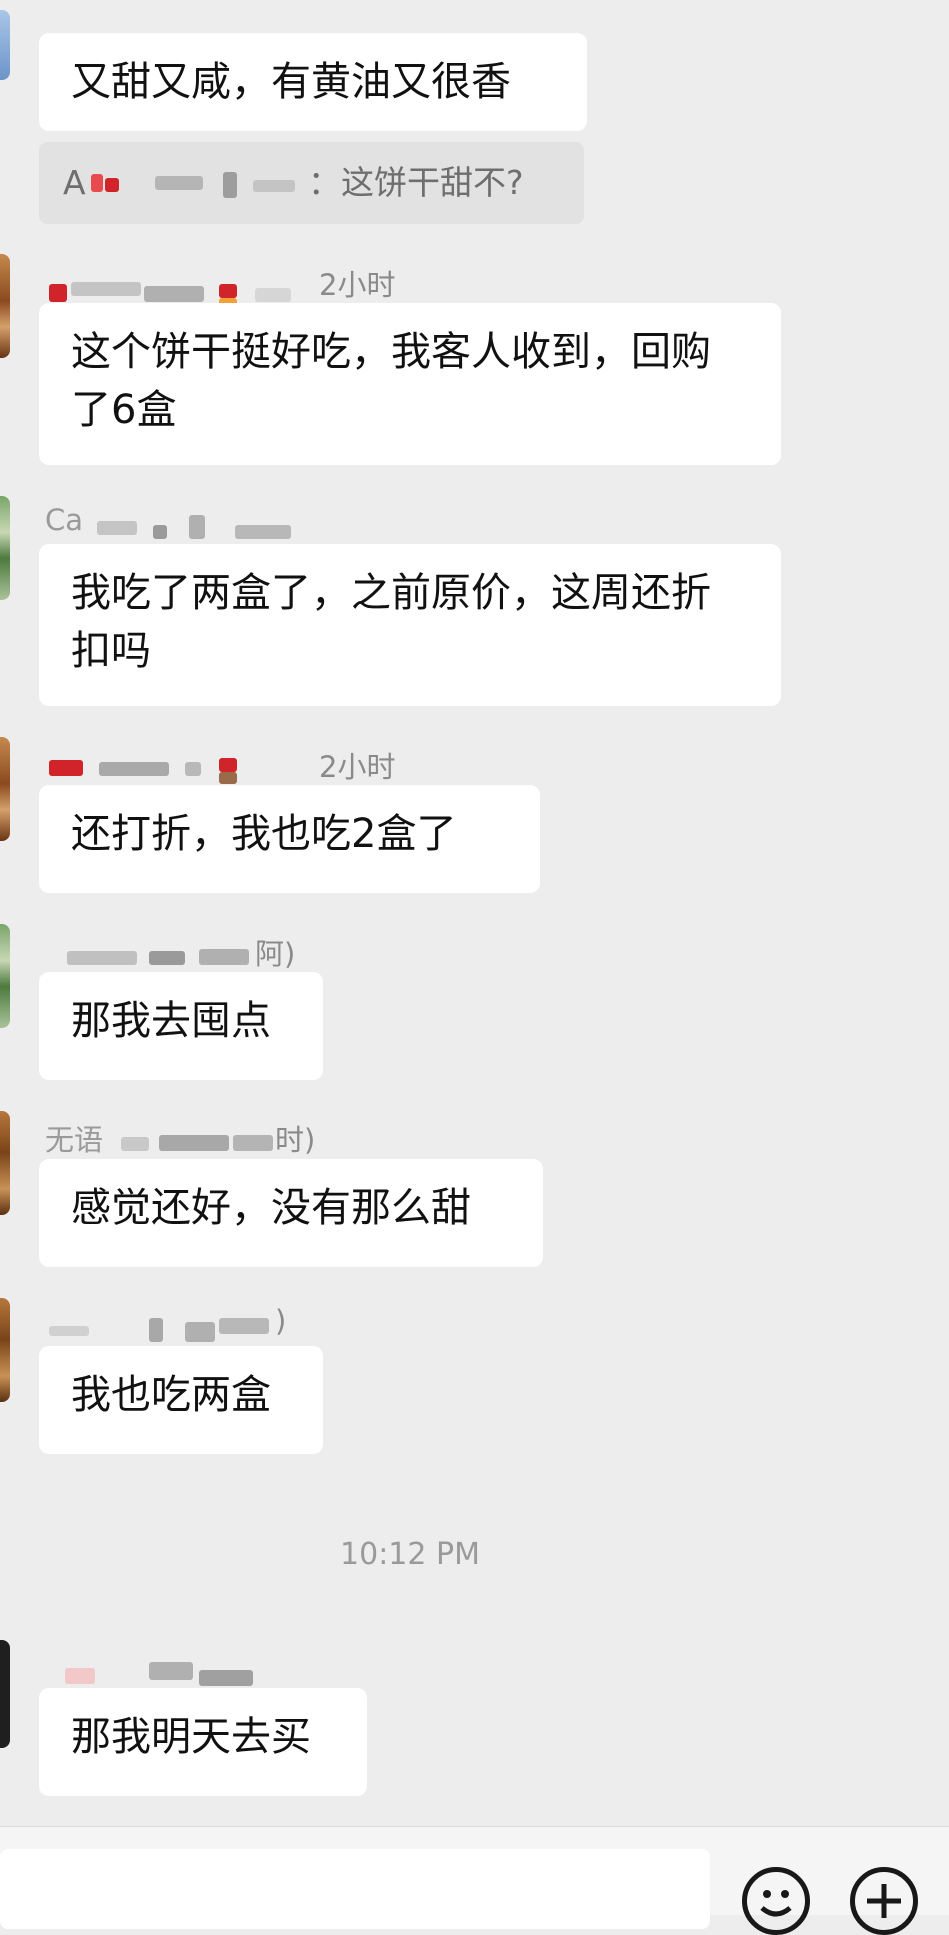 This screenshot has width=949, height=1935. What do you see at coordinates (275, 954) in the screenshot?
I see `message-time: 阿)` at bounding box center [275, 954].